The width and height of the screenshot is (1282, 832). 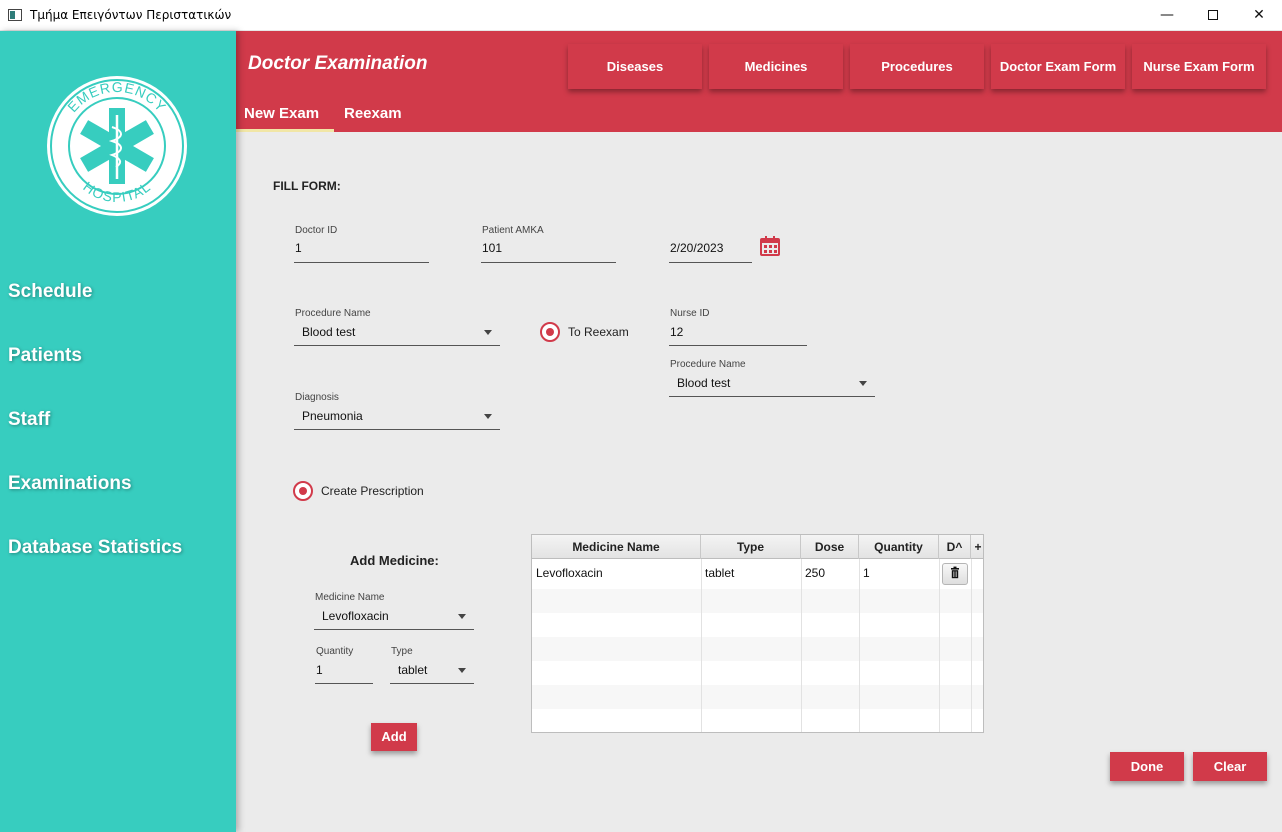 What do you see at coordinates (117, 146) in the screenshot?
I see `emergency-hospital-logo: EMERGENCY HOSPITAL` at bounding box center [117, 146].